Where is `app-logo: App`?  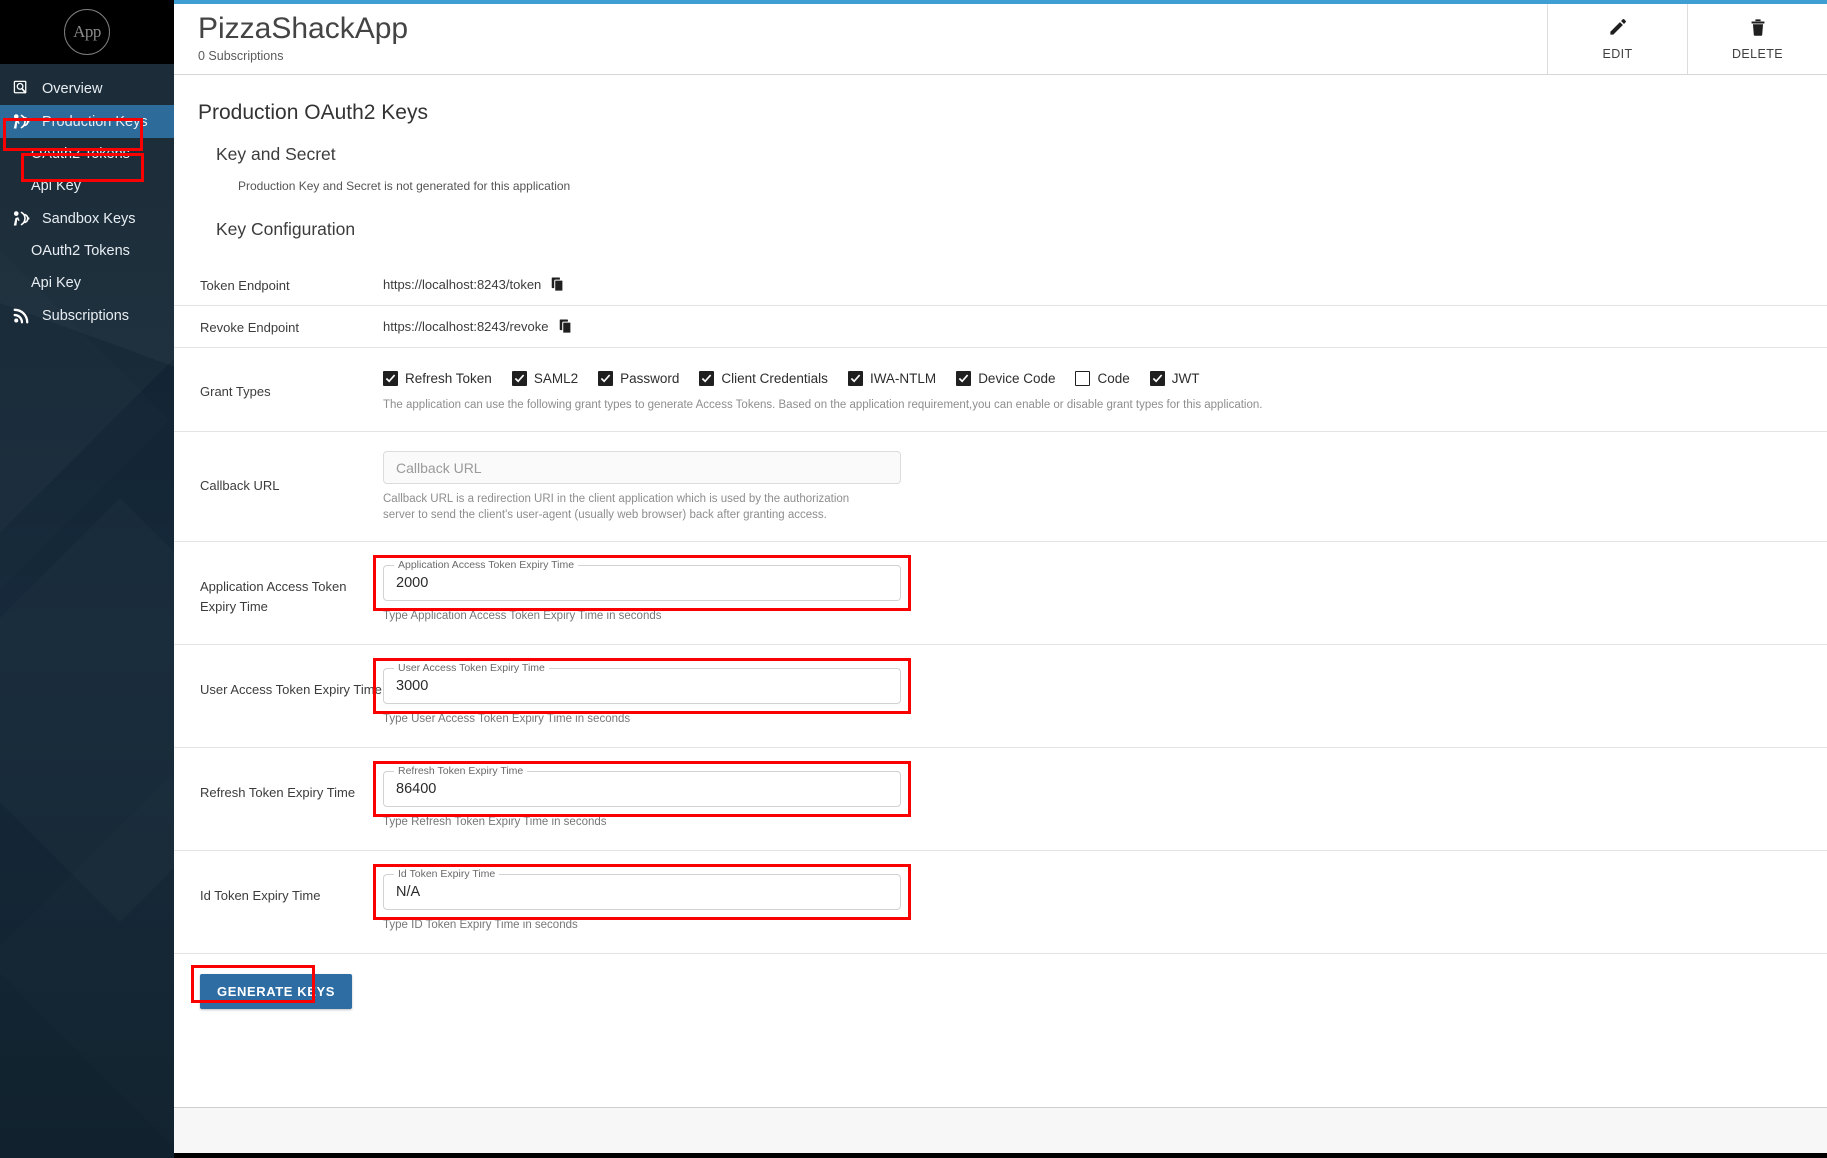 app-logo: App is located at coordinates (87, 32).